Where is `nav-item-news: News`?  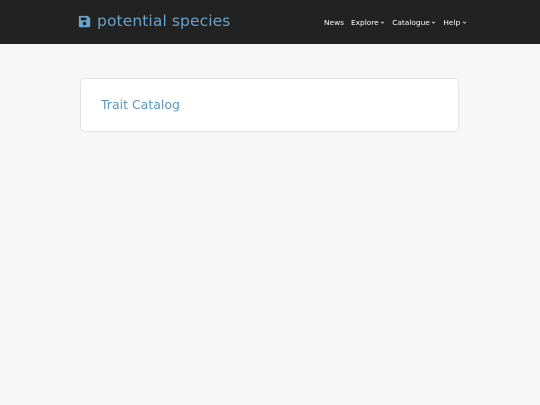 nav-item-news: News is located at coordinates (334, 22).